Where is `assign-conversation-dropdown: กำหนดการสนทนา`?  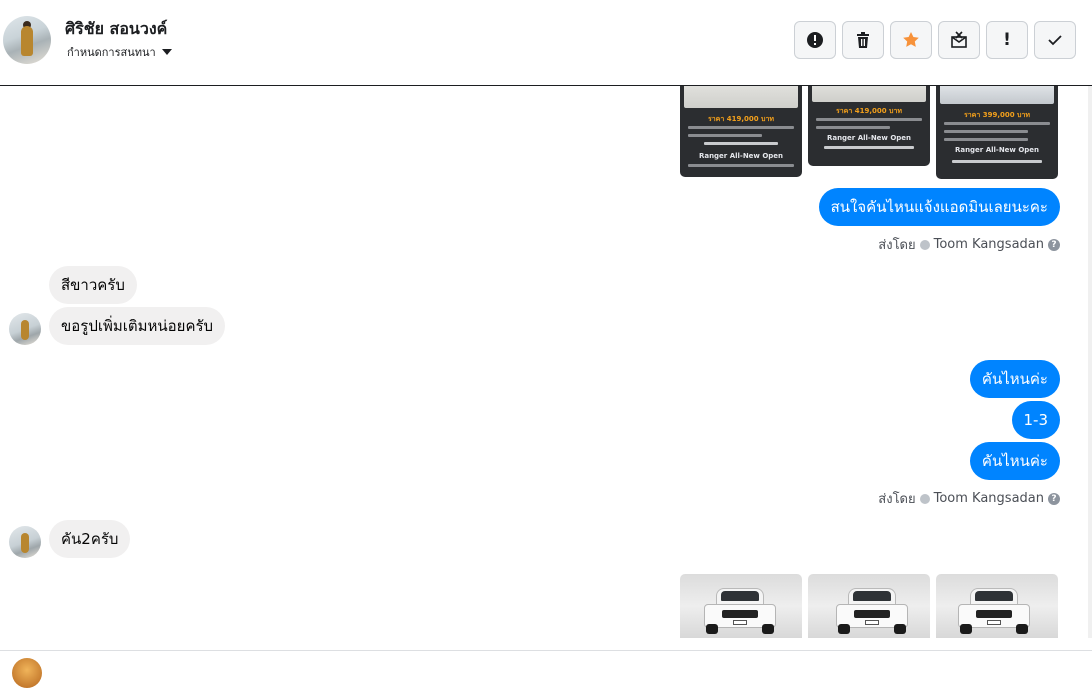 assign-conversation-dropdown: กำหนดการสนทนา is located at coordinates (119, 52).